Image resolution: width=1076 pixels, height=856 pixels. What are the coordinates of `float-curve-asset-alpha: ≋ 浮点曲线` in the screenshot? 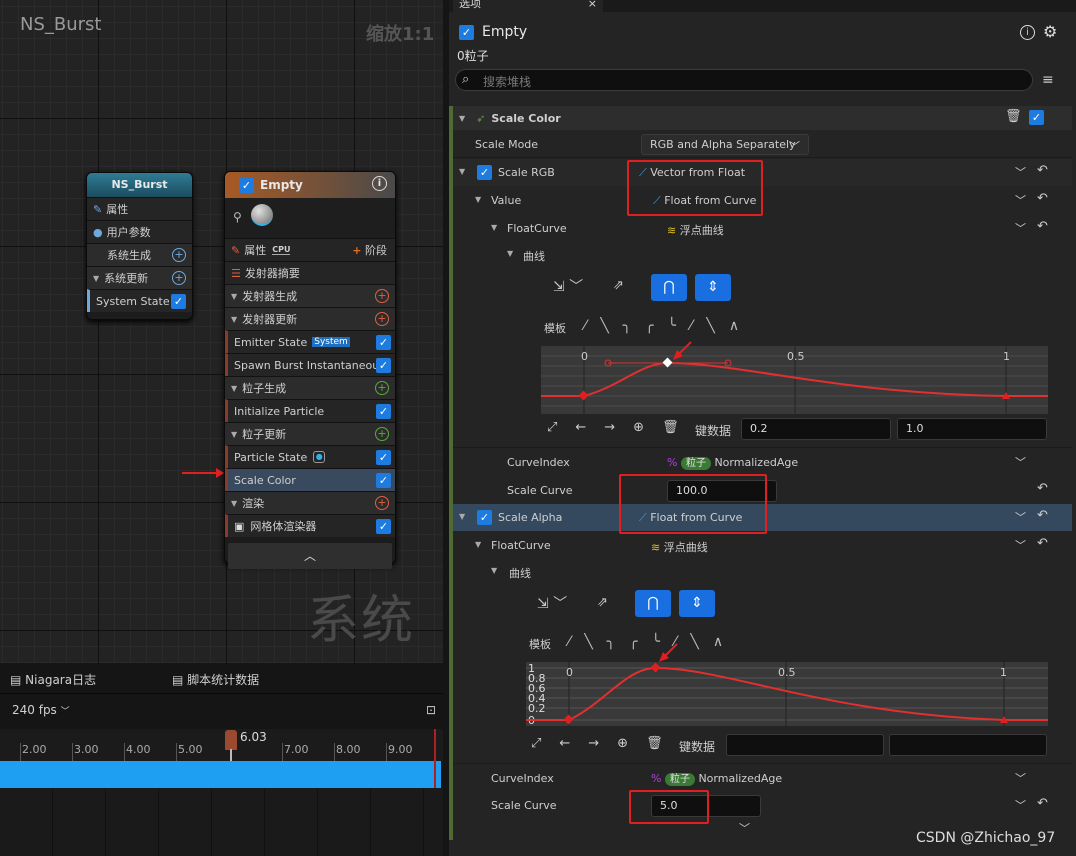 It's located at (679, 547).